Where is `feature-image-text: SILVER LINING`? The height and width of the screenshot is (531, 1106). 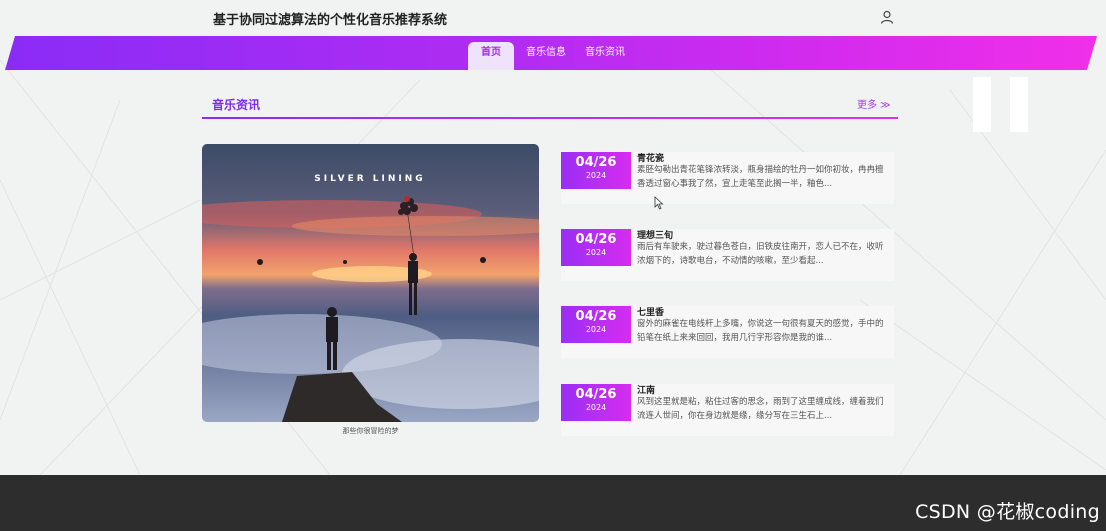
feature-image-text: SILVER LINING is located at coordinates (369, 179).